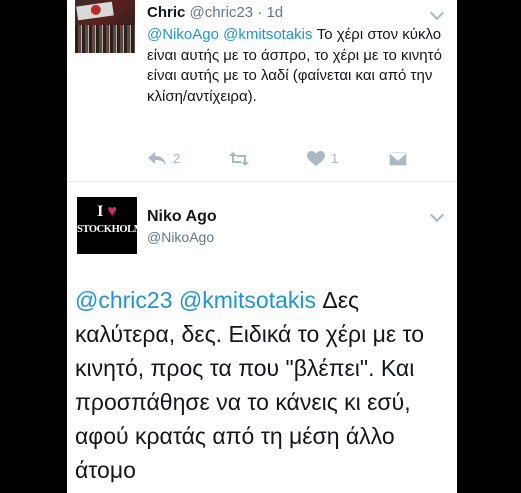 The width and height of the screenshot is (521, 493). Describe the element at coordinates (100, 211) in the screenshot. I see `avatar-text: I` at that location.